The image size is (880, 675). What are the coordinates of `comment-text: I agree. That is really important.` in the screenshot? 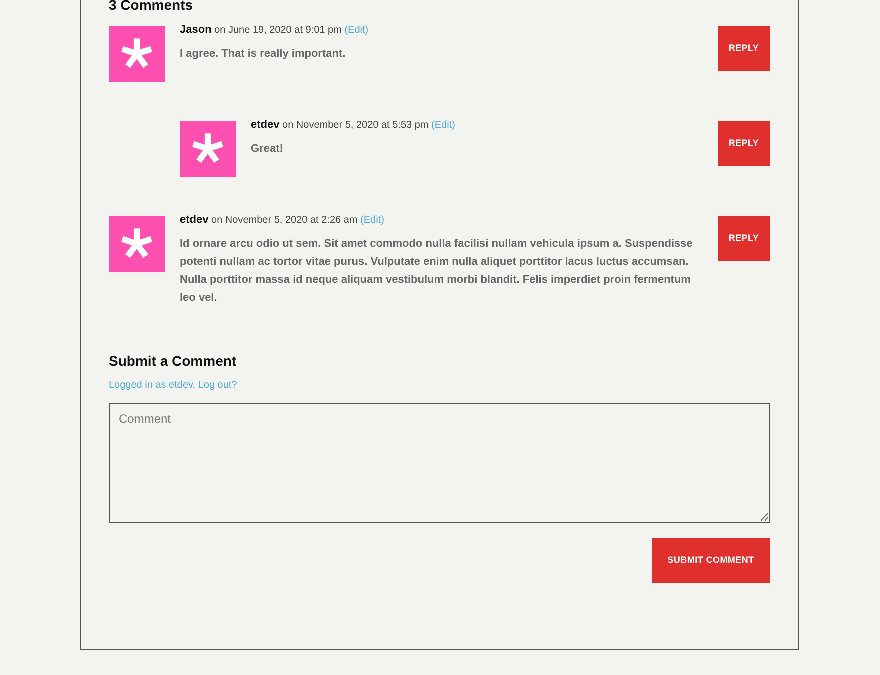 It's located at (263, 54).